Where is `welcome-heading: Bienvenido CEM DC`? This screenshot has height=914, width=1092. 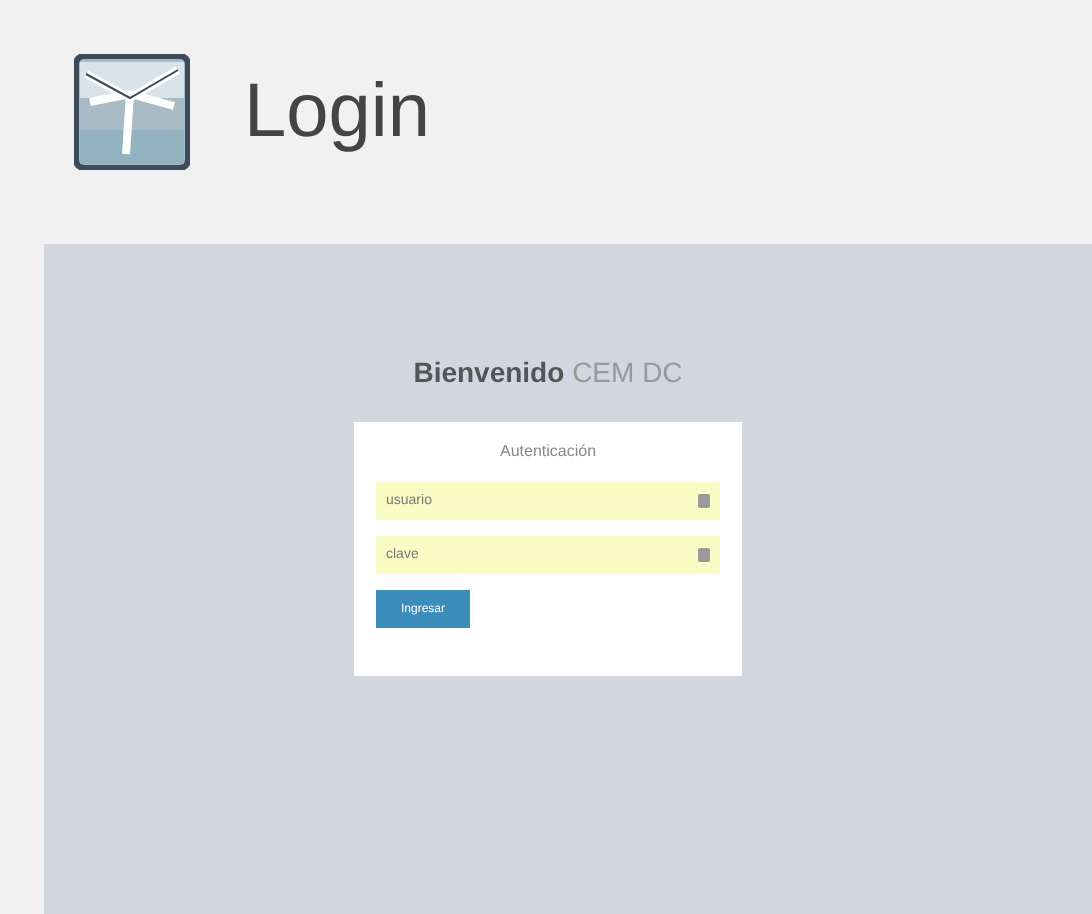 welcome-heading: Bienvenido CEM DC is located at coordinates (548, 372).